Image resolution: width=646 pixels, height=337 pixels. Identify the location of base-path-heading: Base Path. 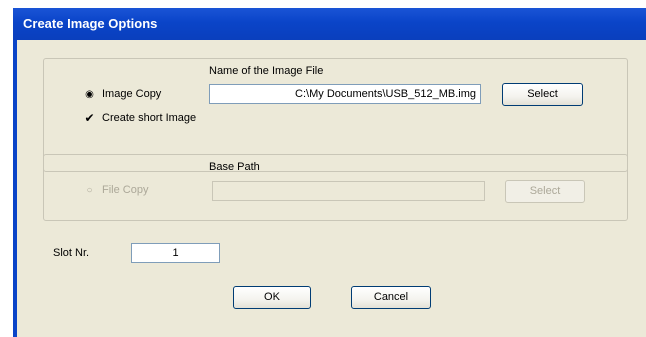
(234, 167).